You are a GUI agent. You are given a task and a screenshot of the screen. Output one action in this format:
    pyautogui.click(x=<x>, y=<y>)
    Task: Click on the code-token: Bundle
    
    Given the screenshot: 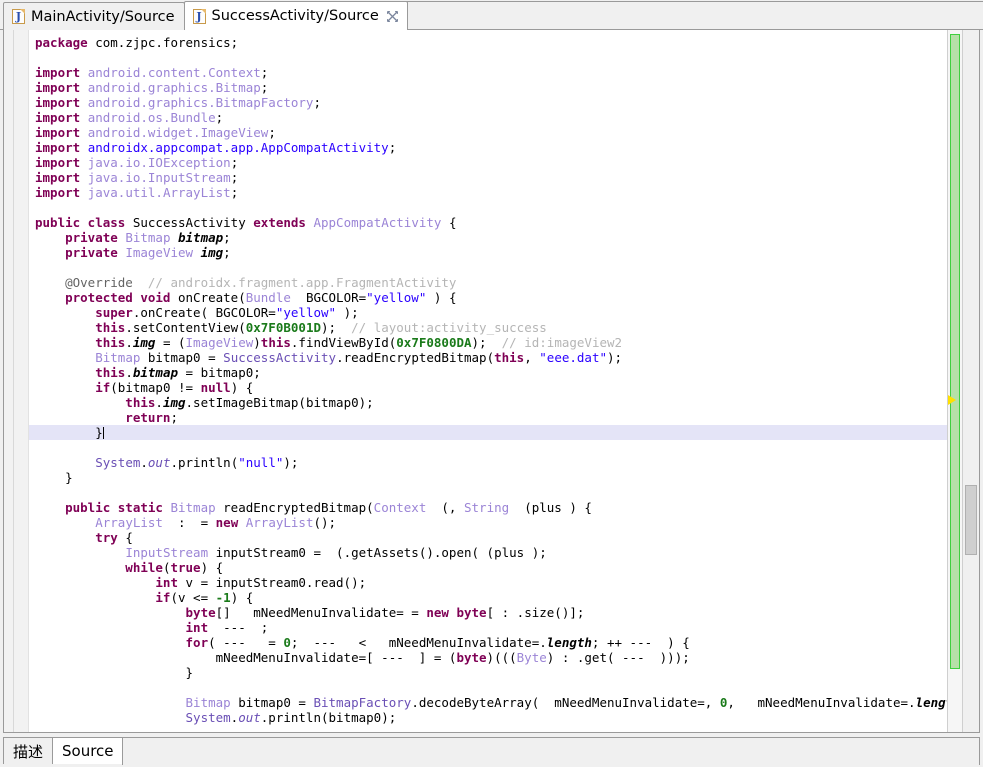 What is the action you would take?
    pyautogui.click(x=268, y=297)
    